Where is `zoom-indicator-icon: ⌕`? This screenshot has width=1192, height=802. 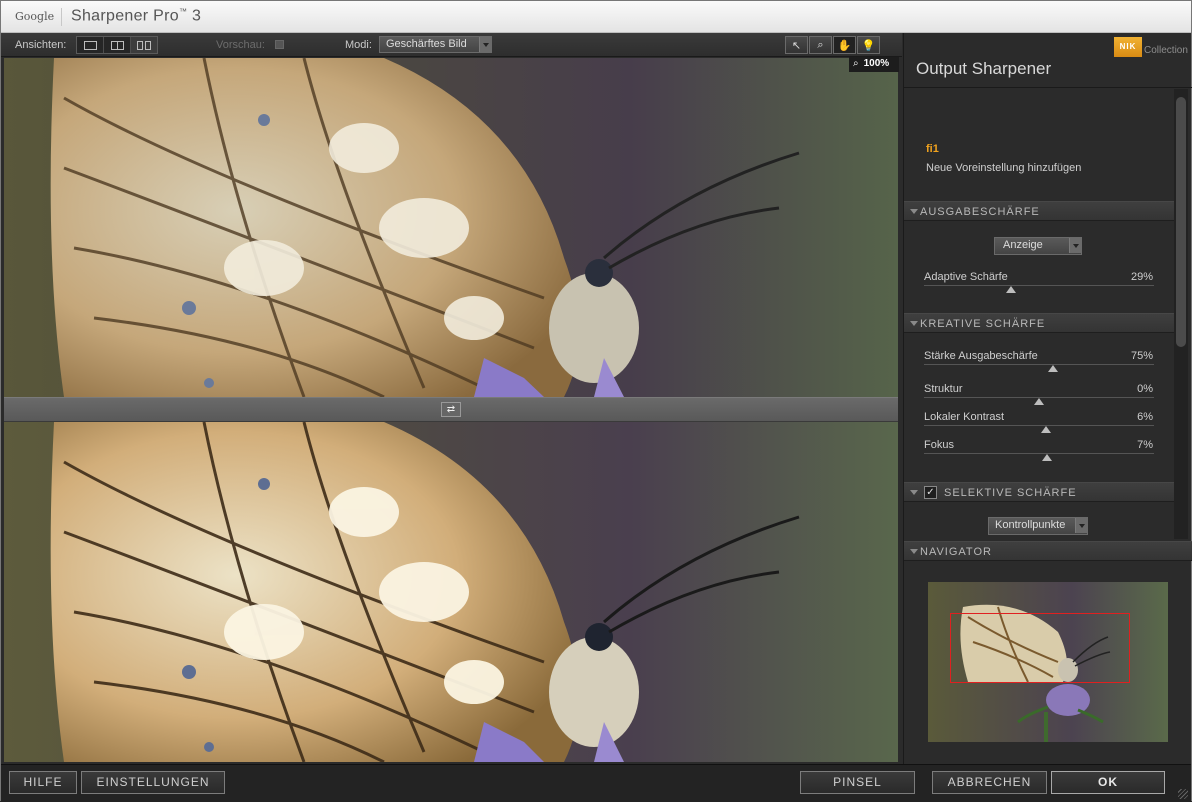 zoom-indicator-icon: ⌕ is located at coordinates (856, 63).